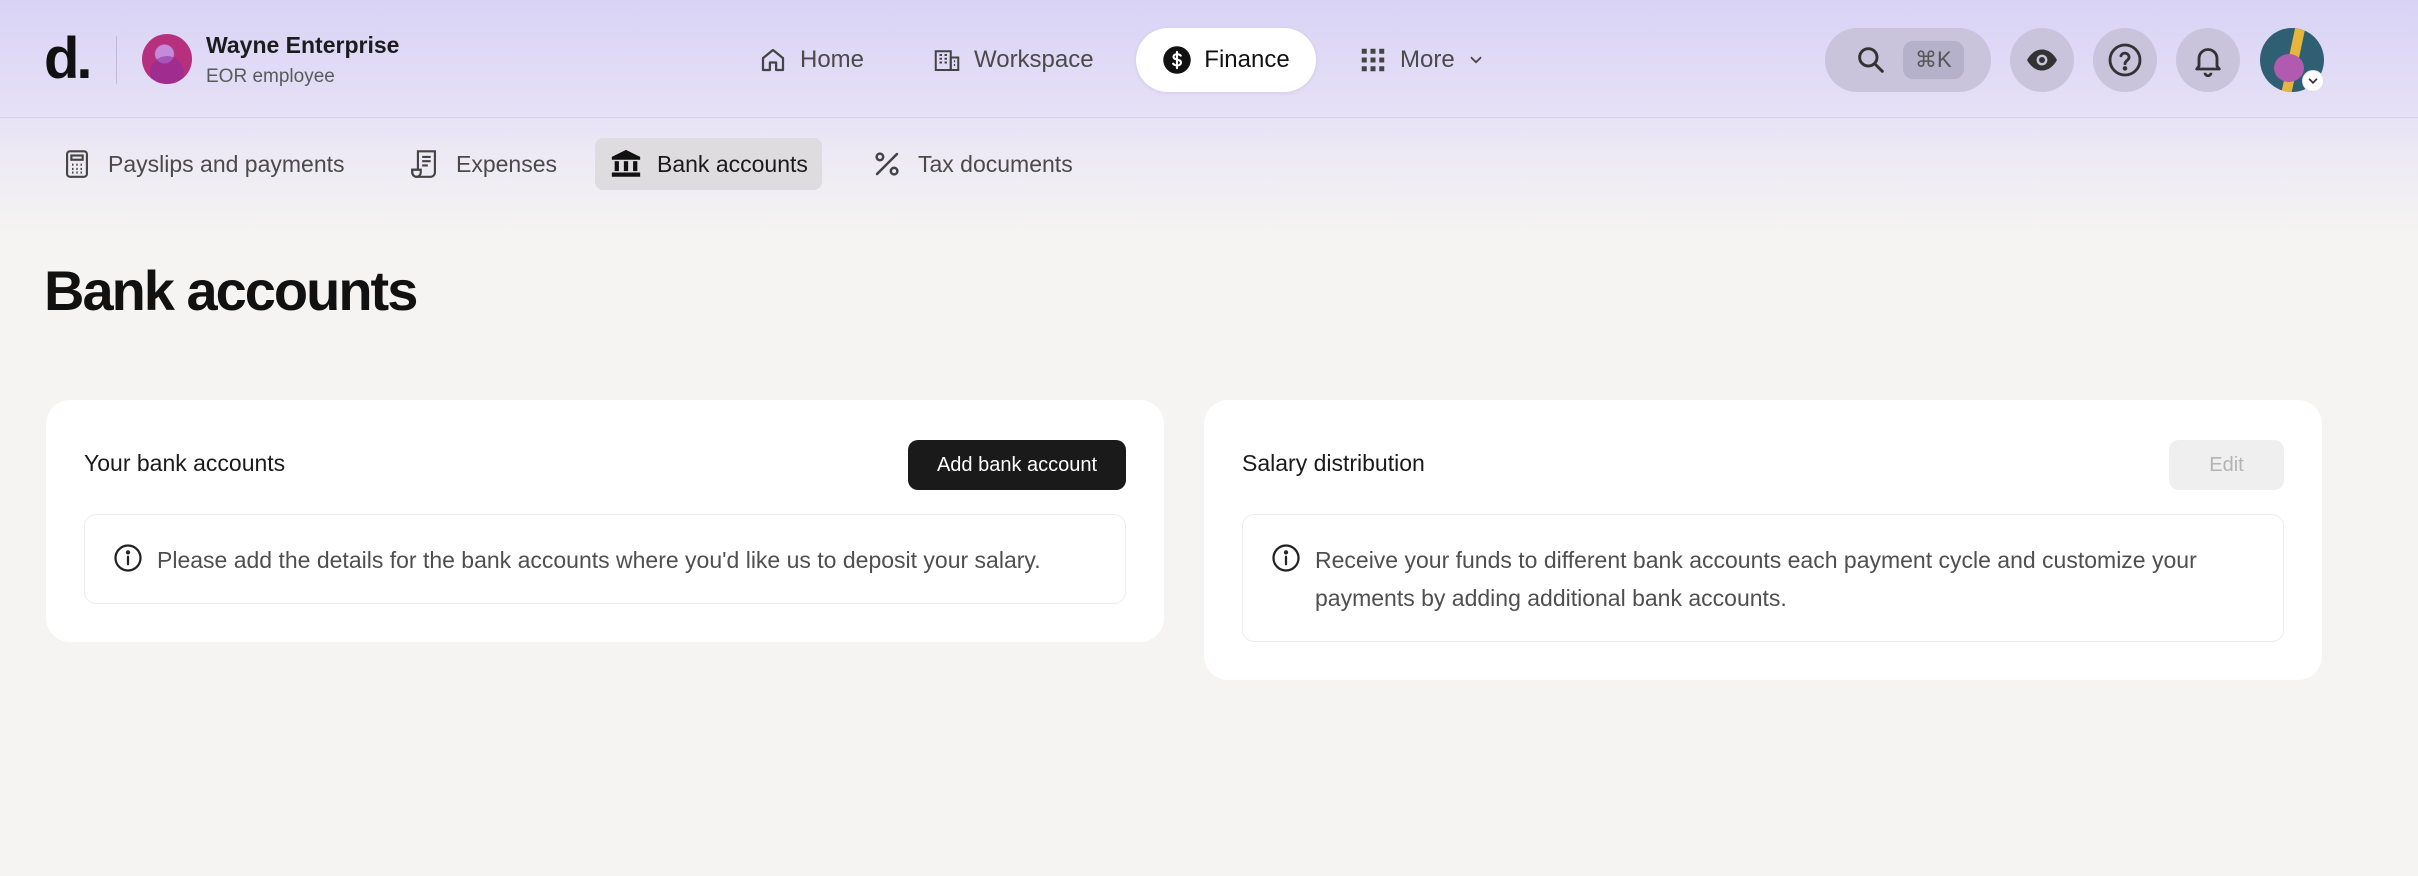  Describe the element at coordinates (2208, 63) in the screenshot. I see `bell-icon` at that location.